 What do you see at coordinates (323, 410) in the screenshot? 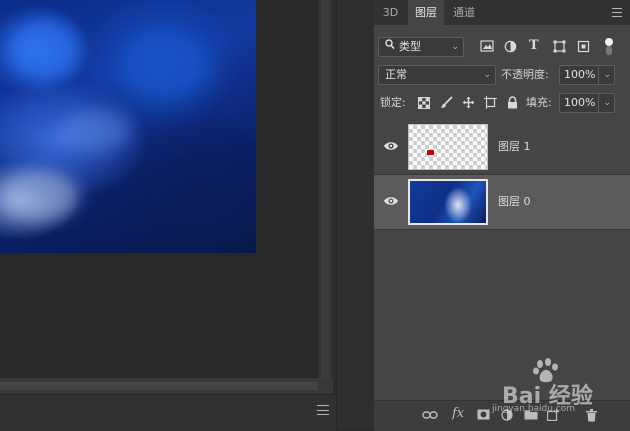
I see `status-menu-icon` at bounding box center [323, 410].